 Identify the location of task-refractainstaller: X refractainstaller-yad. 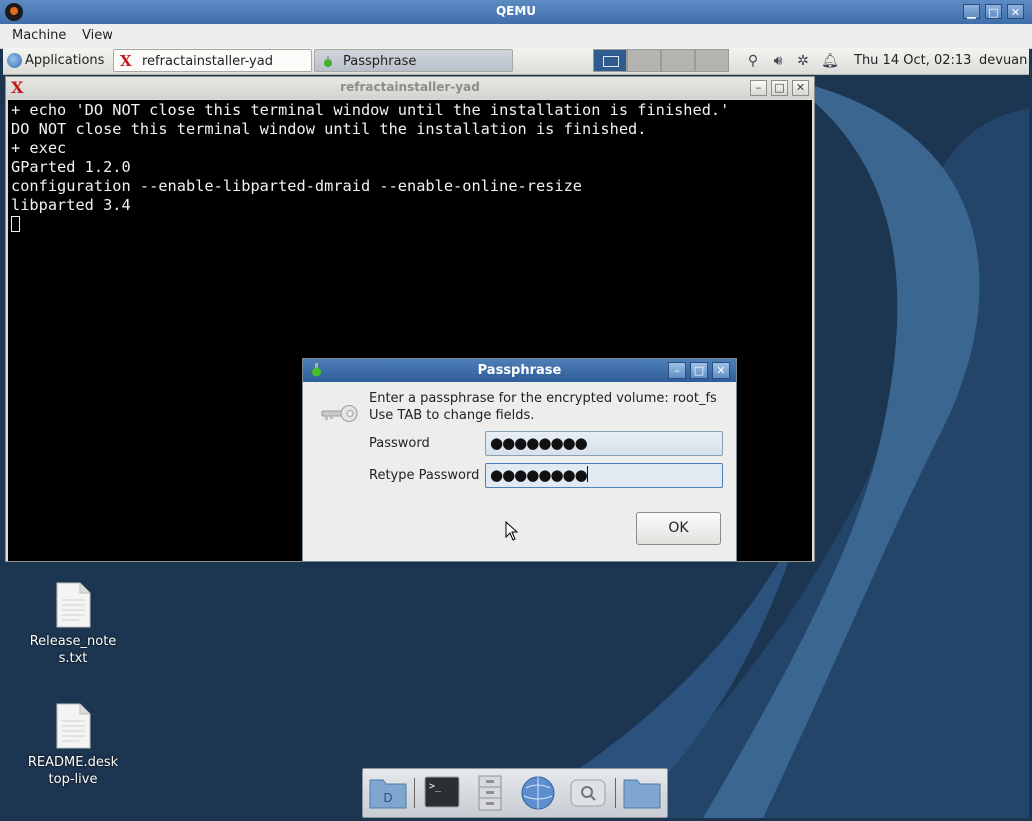
(212, 60).